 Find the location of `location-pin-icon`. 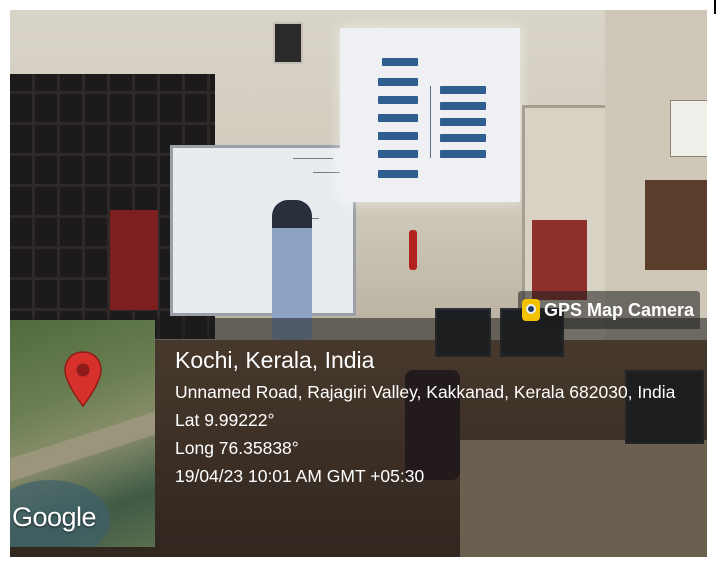

location-pin-icon is located at coordinates (83, 379).